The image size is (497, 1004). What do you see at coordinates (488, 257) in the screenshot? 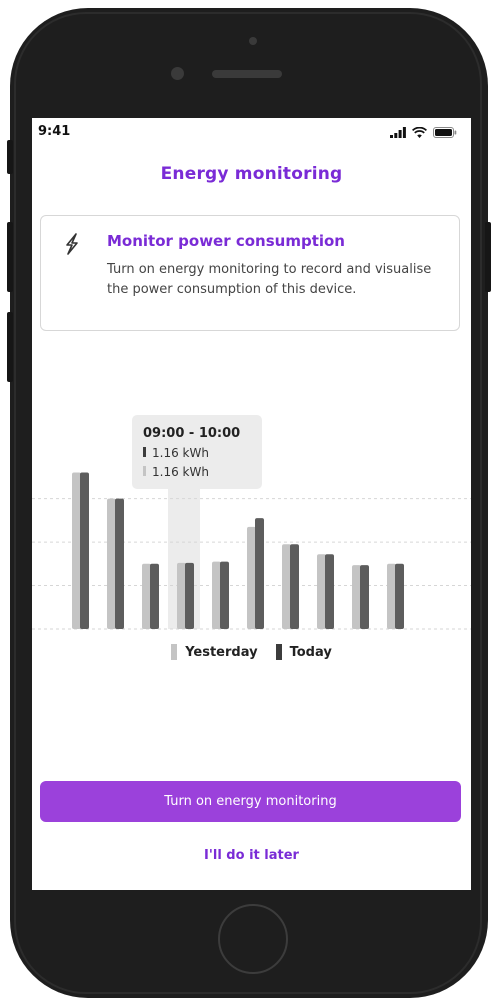
I see `power-button` at bounding box center [488, 257].